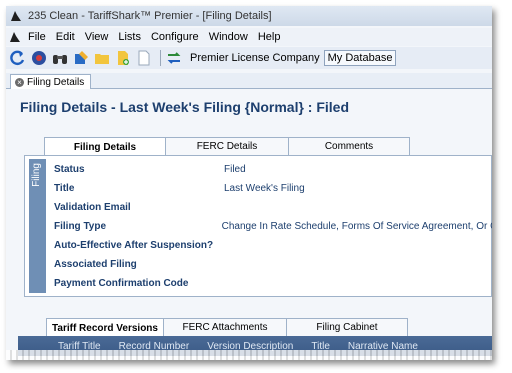 This screenshot has width=512, height=373. I want to click on menu-help: Help, so click(269, 37).